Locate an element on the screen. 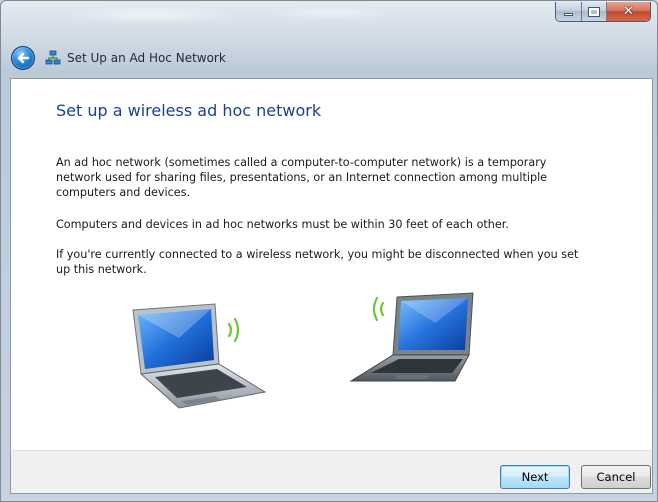 The image size is (658, 502). minimize-icon is located at coordinates (568, 14).